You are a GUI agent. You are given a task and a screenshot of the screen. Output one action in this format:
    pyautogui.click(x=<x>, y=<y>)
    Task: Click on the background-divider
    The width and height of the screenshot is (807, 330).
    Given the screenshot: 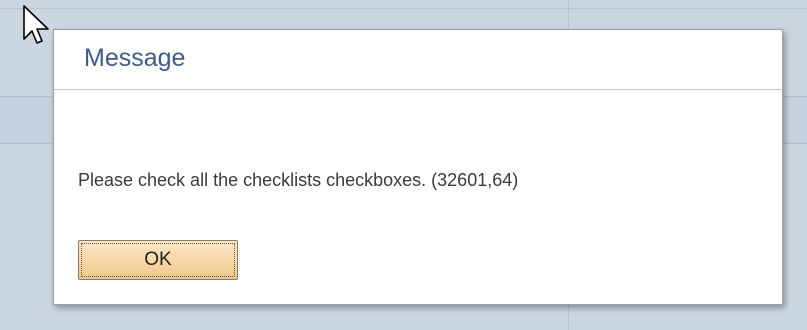 What is the action you would take?
    pyautogui.click(x=403, y=8)
    